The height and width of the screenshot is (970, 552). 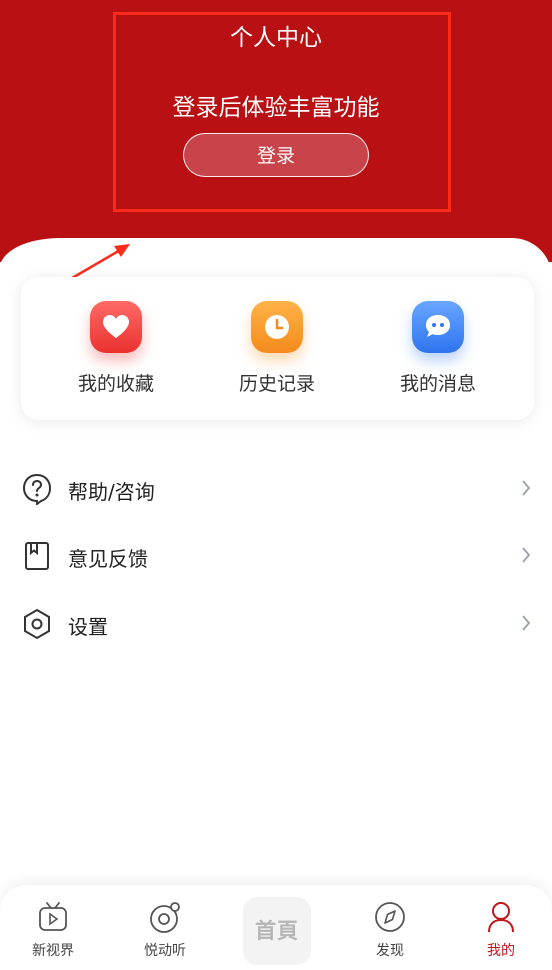 I want to click on heart-icon, so click(x=116, y=327).